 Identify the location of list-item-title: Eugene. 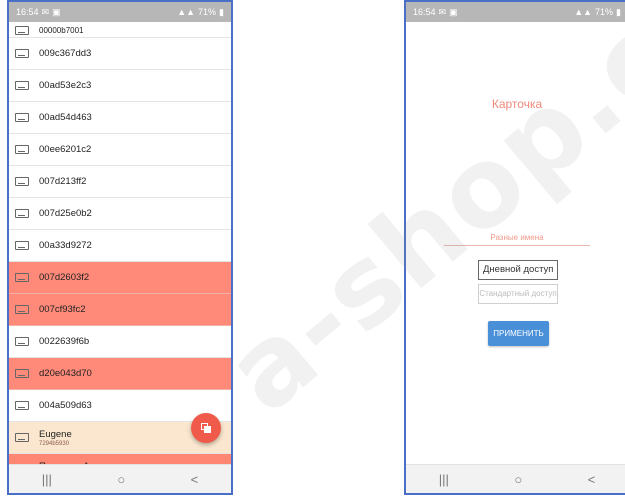
(55, 434).